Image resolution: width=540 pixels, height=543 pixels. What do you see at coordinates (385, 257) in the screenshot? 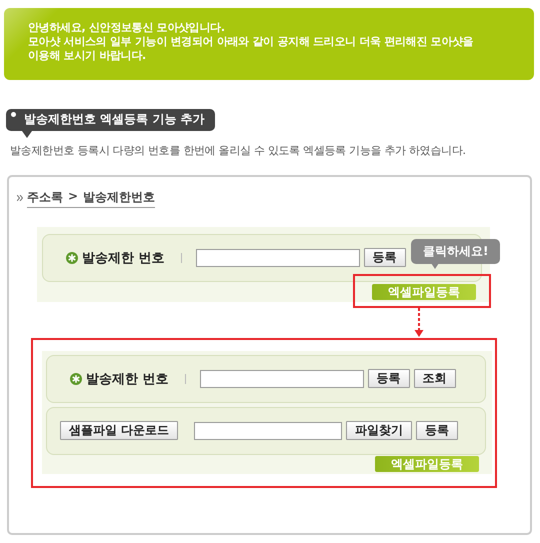
I see `register-button: 등록` at bounding box center [385, 257].